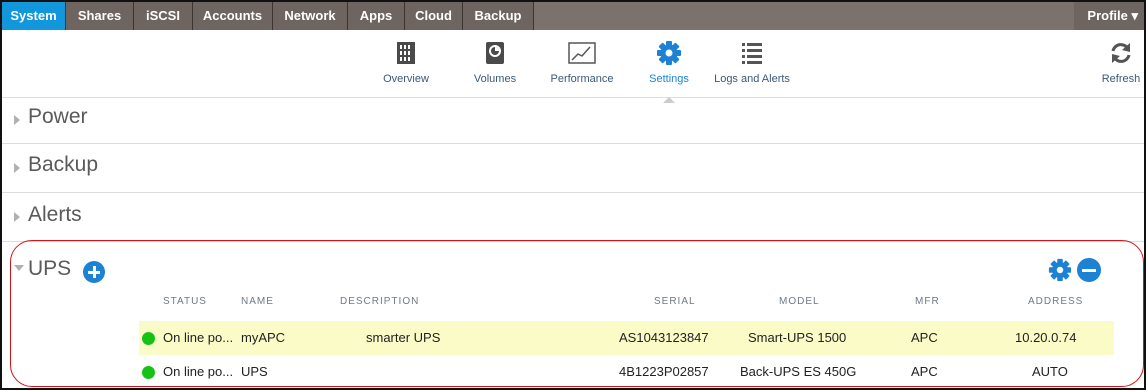 This screenshot has height=390, width=1146. What do you see at coordinates (19, 268) in the screenshot?
I see `collapse-arrow-icon` at bounding box center [19, 268].